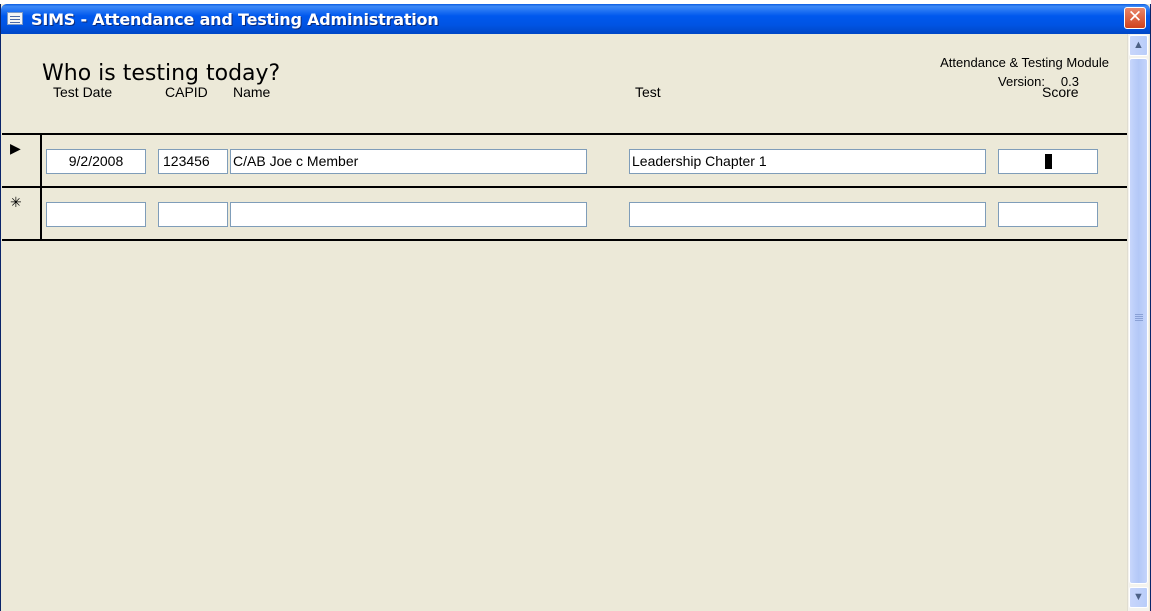  Describe the element at coordinates (252, 92) in the screenshot. I see `column-header-name: Name` at that location.